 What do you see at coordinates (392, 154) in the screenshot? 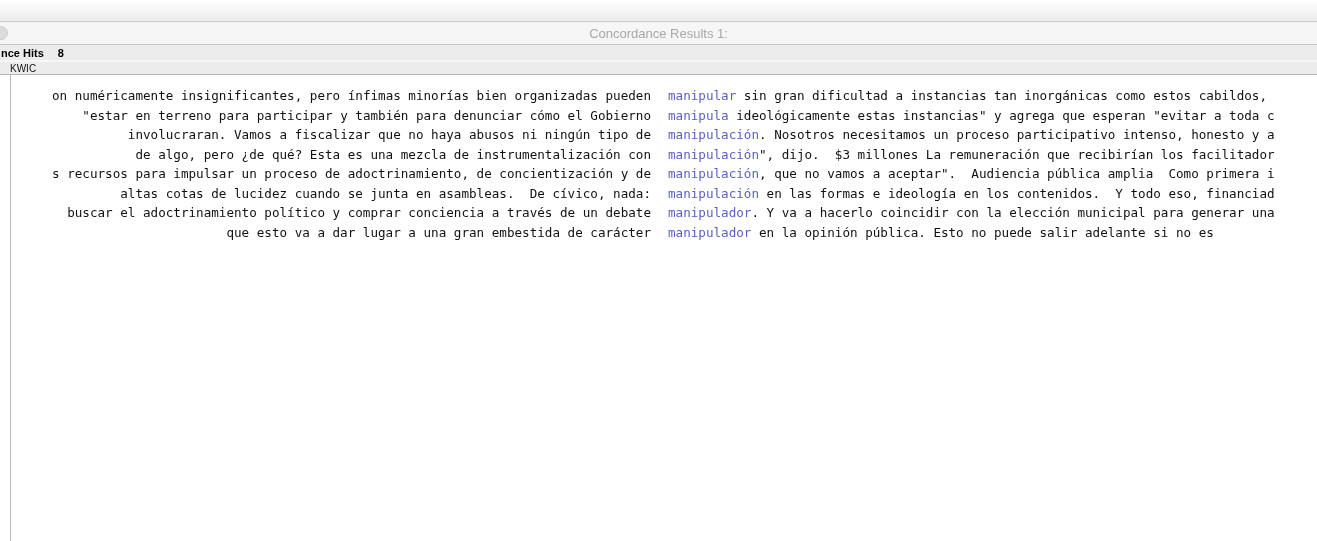
I see `left-context: de algo, pero ¿de qué? Esta es una mezcla de instrumentalización con` at bounding box center [392, 154].